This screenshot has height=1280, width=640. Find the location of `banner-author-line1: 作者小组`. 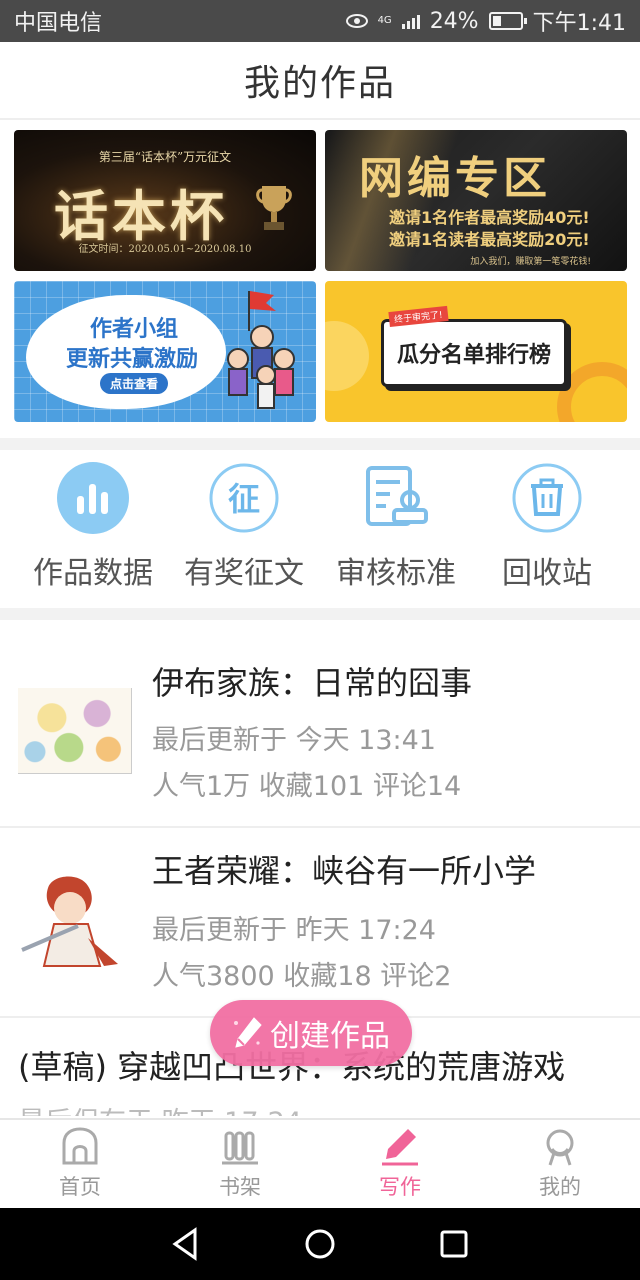

banner-author-line1: 作者小组 is located at coordinates (134, 329).